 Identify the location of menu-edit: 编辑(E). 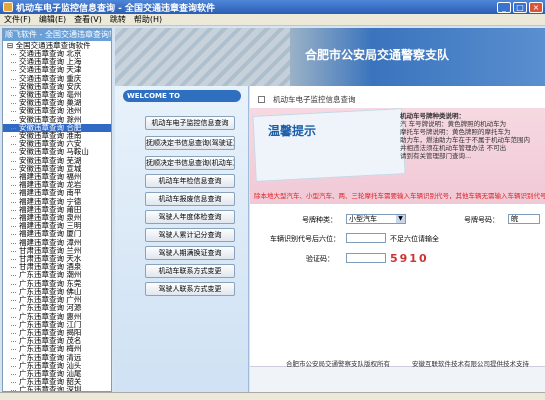
(52, 19).